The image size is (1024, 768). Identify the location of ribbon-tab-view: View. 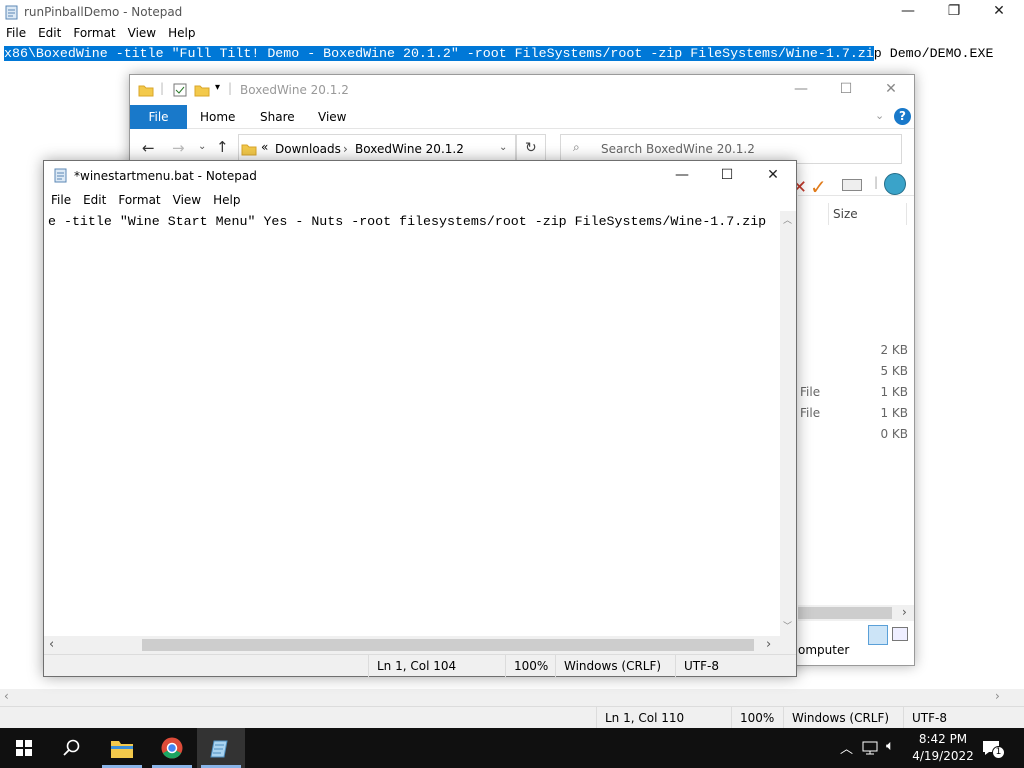
(332, 117).